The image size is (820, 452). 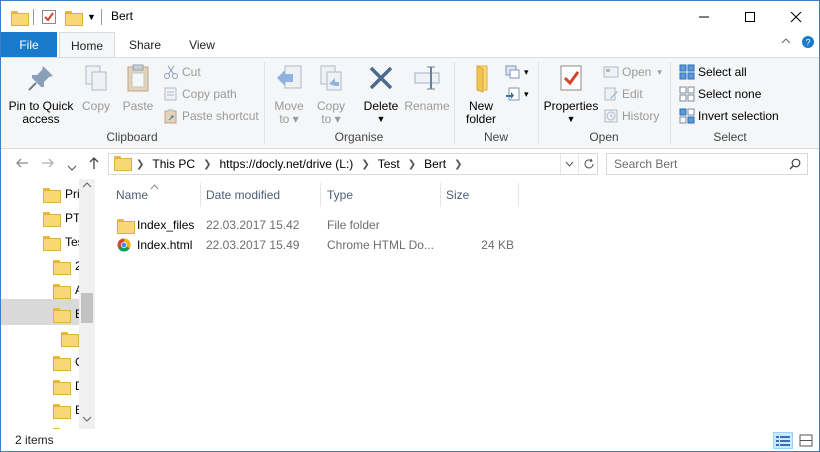 What do you see at coordinates (722, 72) in the screenshot?
I see `select-all-label: Select all` at bounding box center [722, 72].